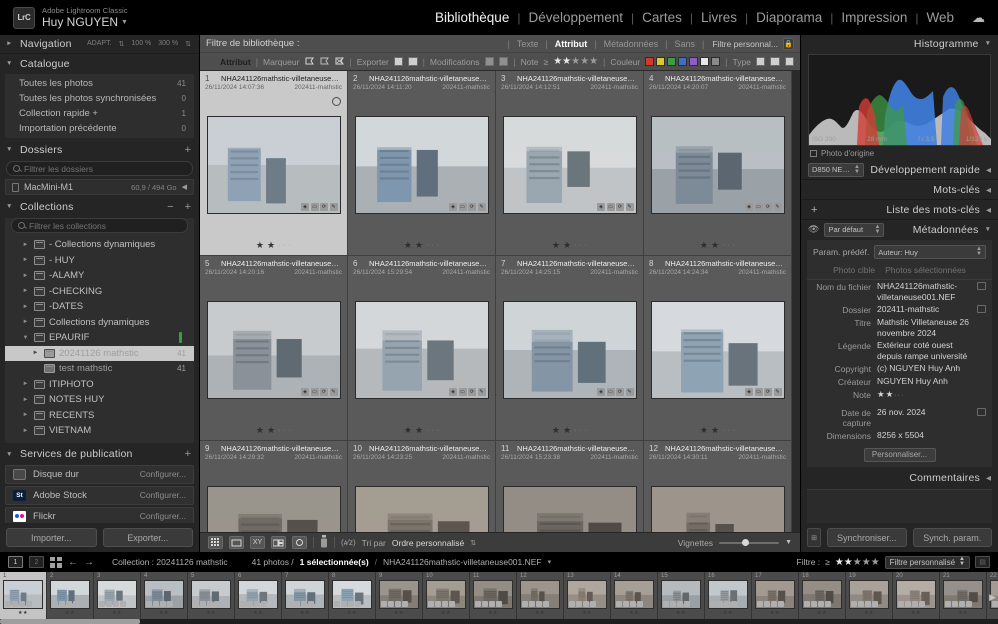 This screenshot has height=624, width=998. I want to click on spray-can-icon, so click(324, 542).